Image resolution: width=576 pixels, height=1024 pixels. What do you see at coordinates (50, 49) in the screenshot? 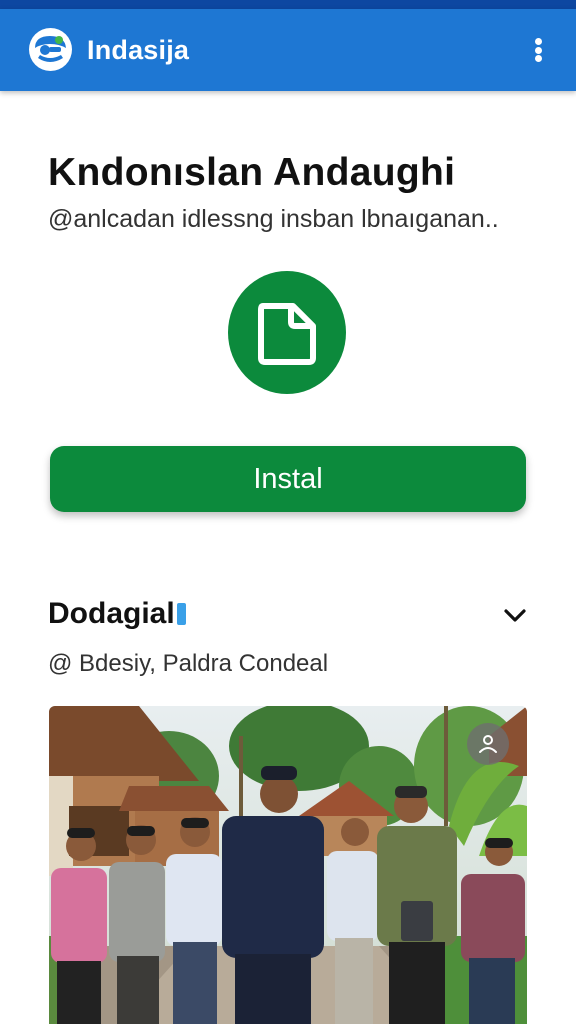
I see `app-logo-icon` at bounding box center [50, 49].